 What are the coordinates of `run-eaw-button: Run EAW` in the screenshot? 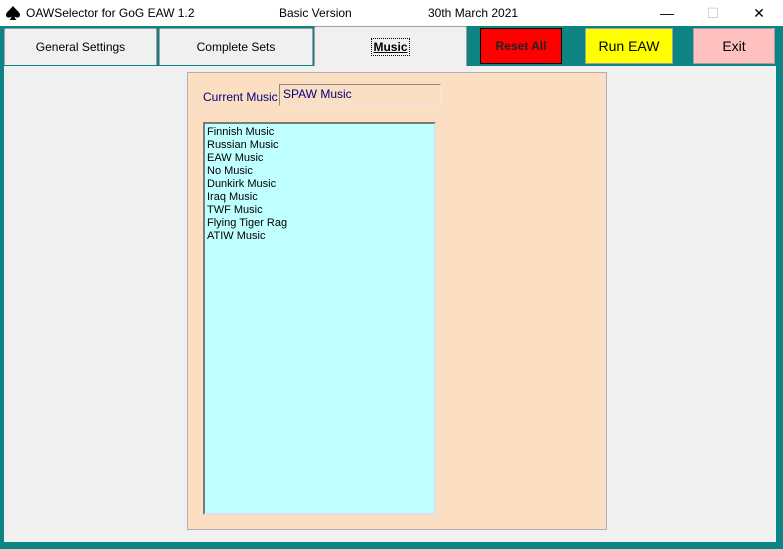 It's located at (629, 46).